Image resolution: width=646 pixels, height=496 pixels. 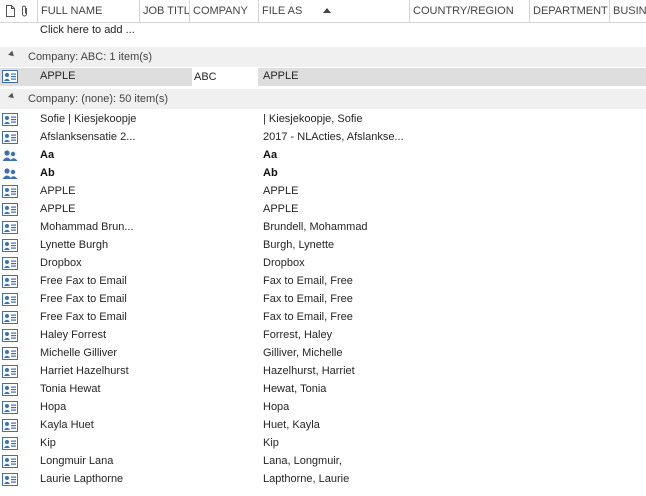 What do you see at coordinates (327, 10) in the screenshot?
I see `sort-ascending-icon` at bounding box center [327, 10].